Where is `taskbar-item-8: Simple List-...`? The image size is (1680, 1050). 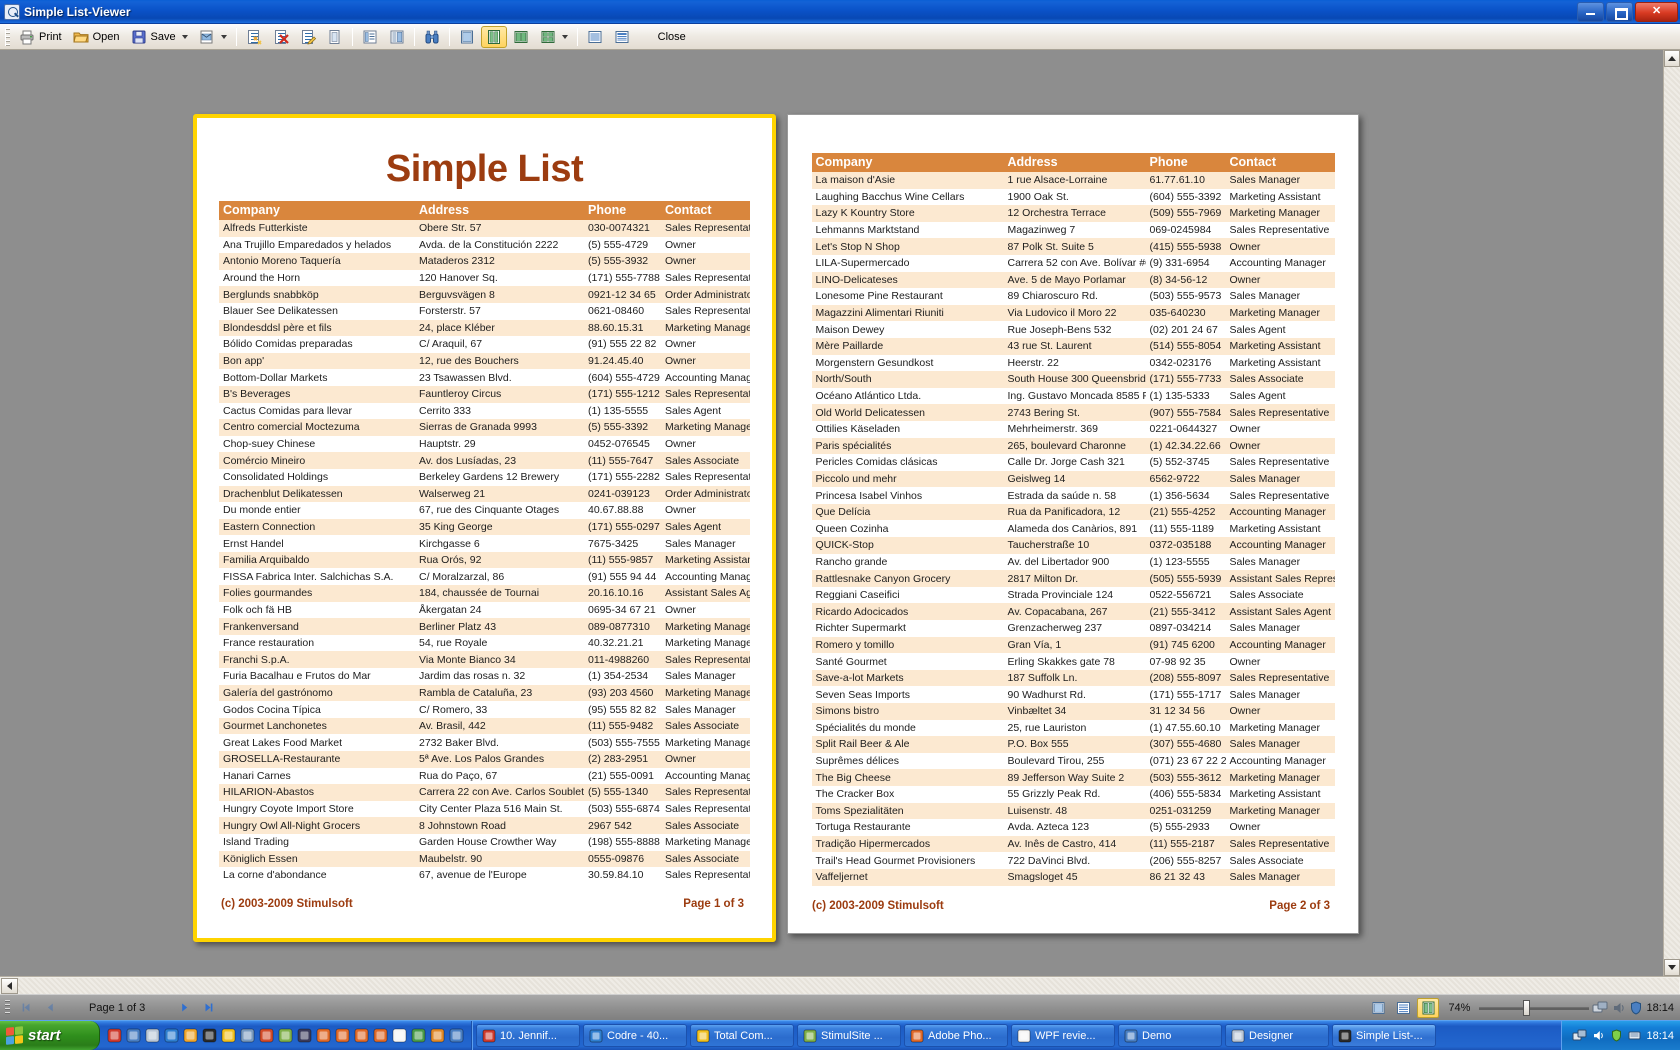 taskbar-item-8: Simple List-... is located at coordinates (1384, 1035).